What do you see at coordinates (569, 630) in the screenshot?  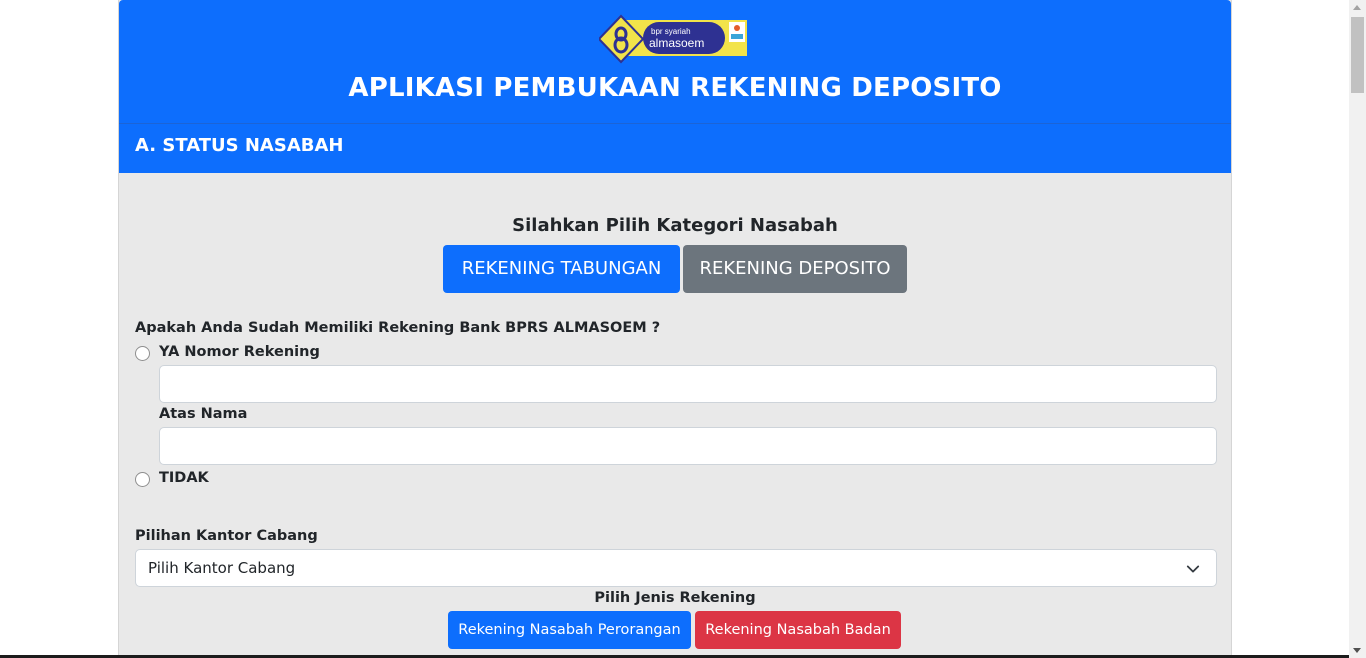 I see `rekening-perorangan-button: Rekening Nasabah Perorangan` at bounding box center [569, 630].